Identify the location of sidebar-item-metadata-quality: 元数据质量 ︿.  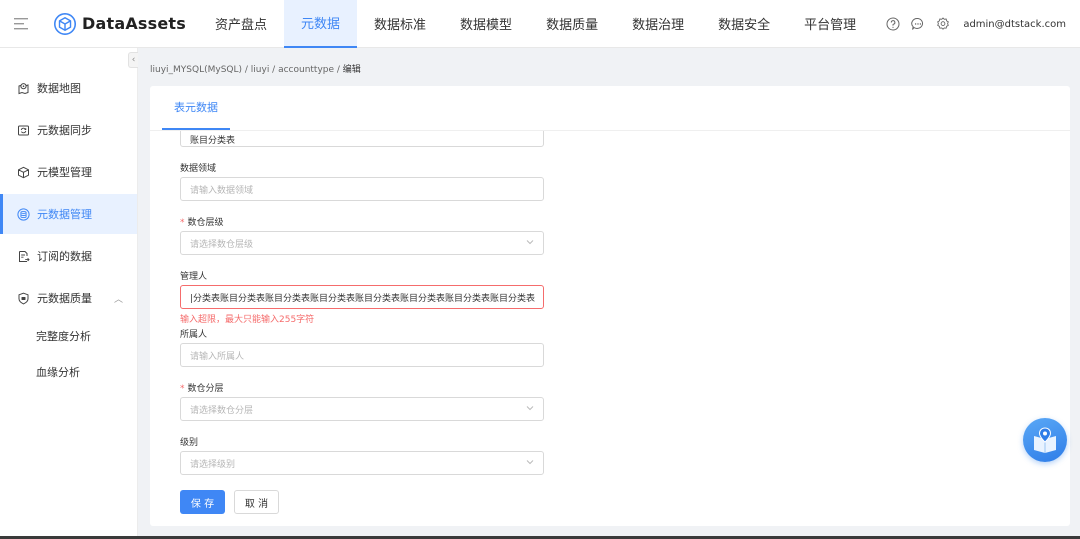
(68, 298).